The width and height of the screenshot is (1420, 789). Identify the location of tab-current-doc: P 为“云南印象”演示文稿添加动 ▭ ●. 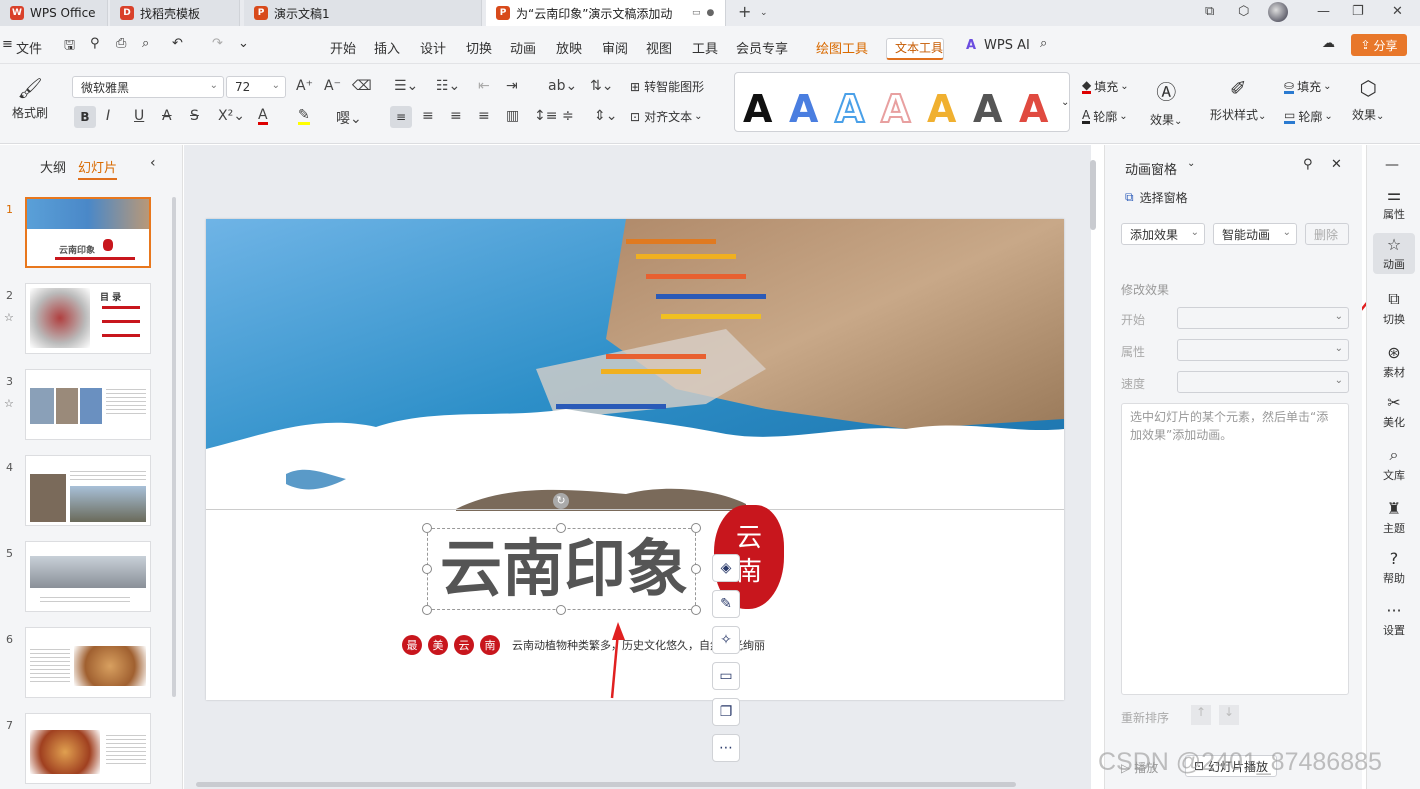
(606, 13).